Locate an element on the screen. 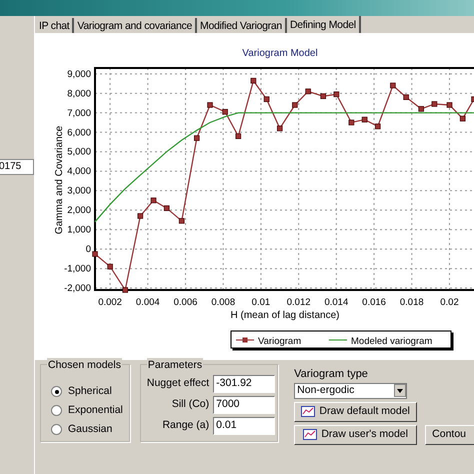 The image size is (474, 474). input-field: 7000 is located at coordinates (244, 405).